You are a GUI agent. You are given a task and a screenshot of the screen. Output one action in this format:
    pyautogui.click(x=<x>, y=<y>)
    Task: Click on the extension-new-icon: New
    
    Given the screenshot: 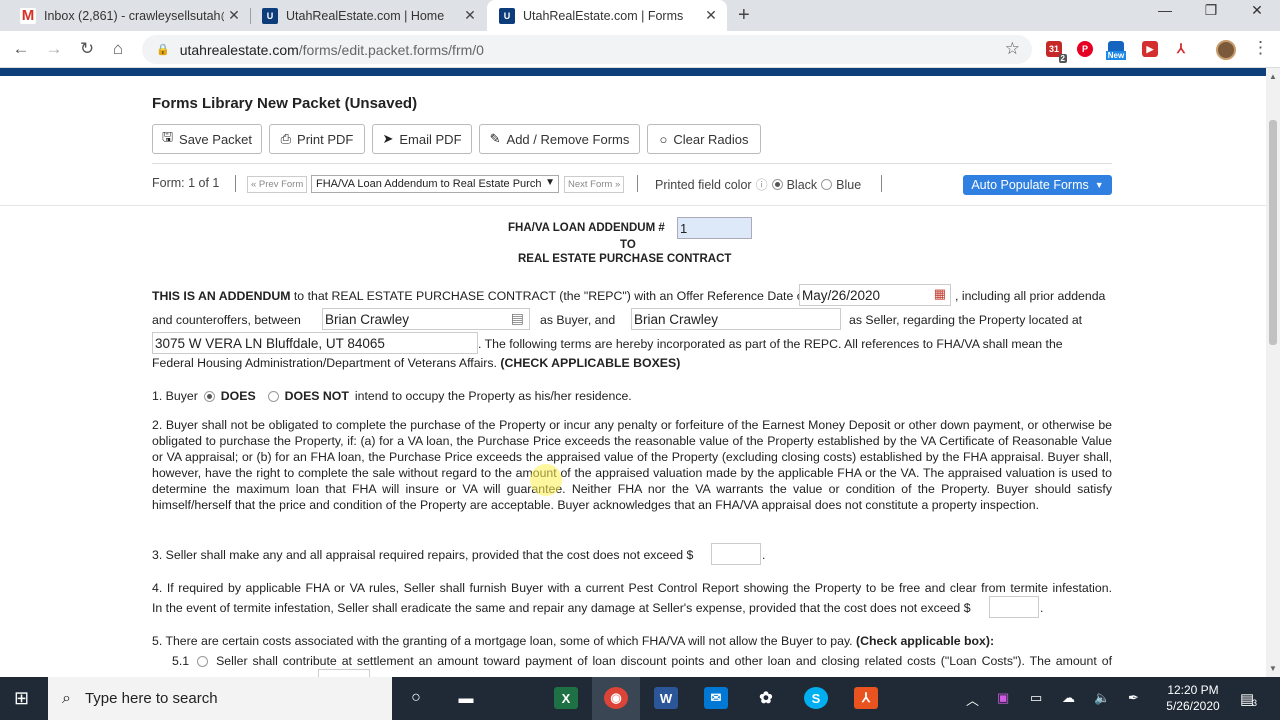 What is the action you would take?
    pyautogui.click(x=1116, y=50)
    